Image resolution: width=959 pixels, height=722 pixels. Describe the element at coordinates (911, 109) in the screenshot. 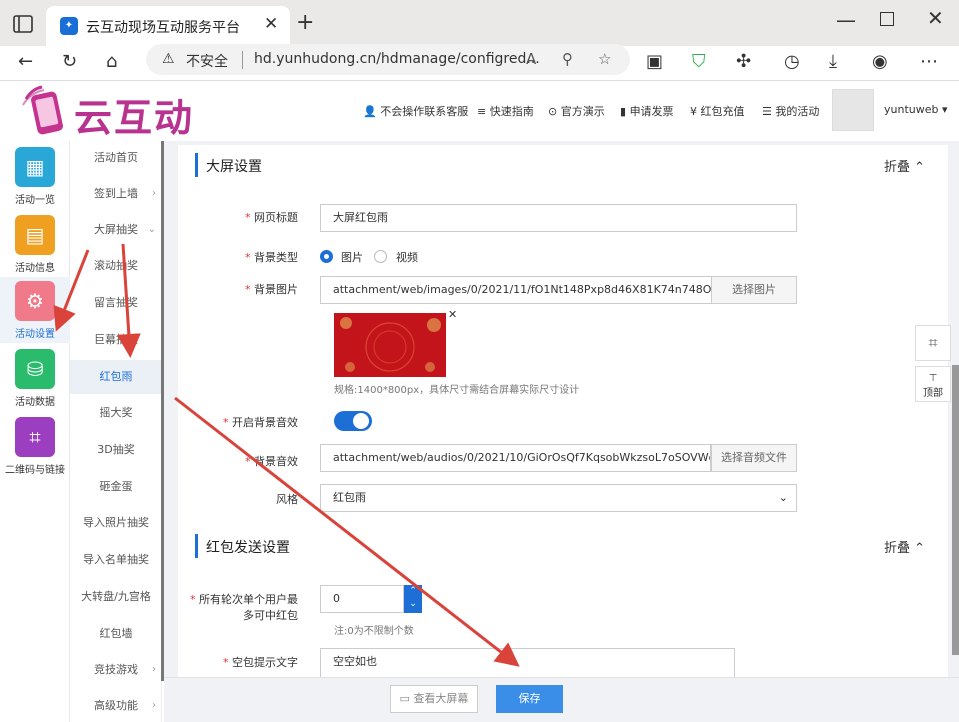

I see `username: yuntuweb` at that location.